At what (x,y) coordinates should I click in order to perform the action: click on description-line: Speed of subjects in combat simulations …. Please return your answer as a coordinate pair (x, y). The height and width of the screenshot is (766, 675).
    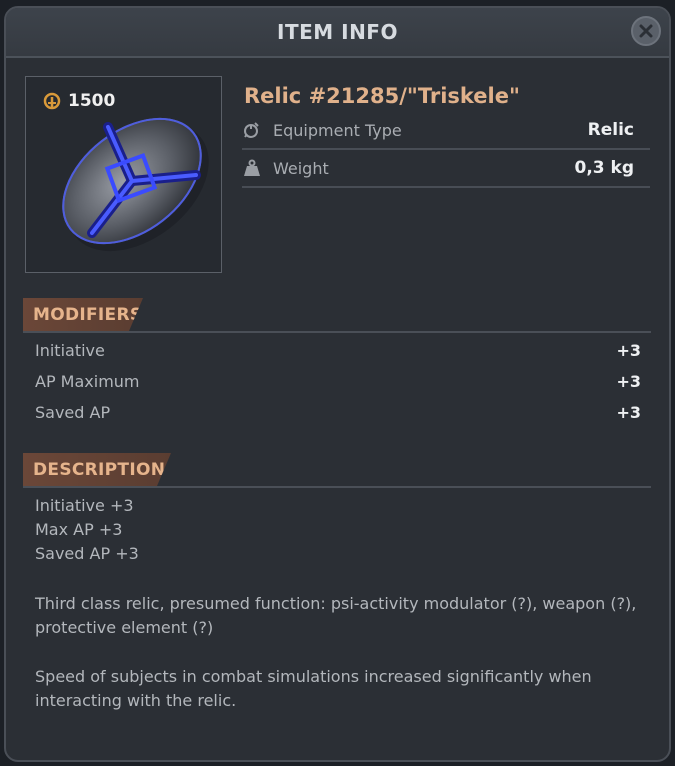
    Looking at the image, I should click on (313, 676).